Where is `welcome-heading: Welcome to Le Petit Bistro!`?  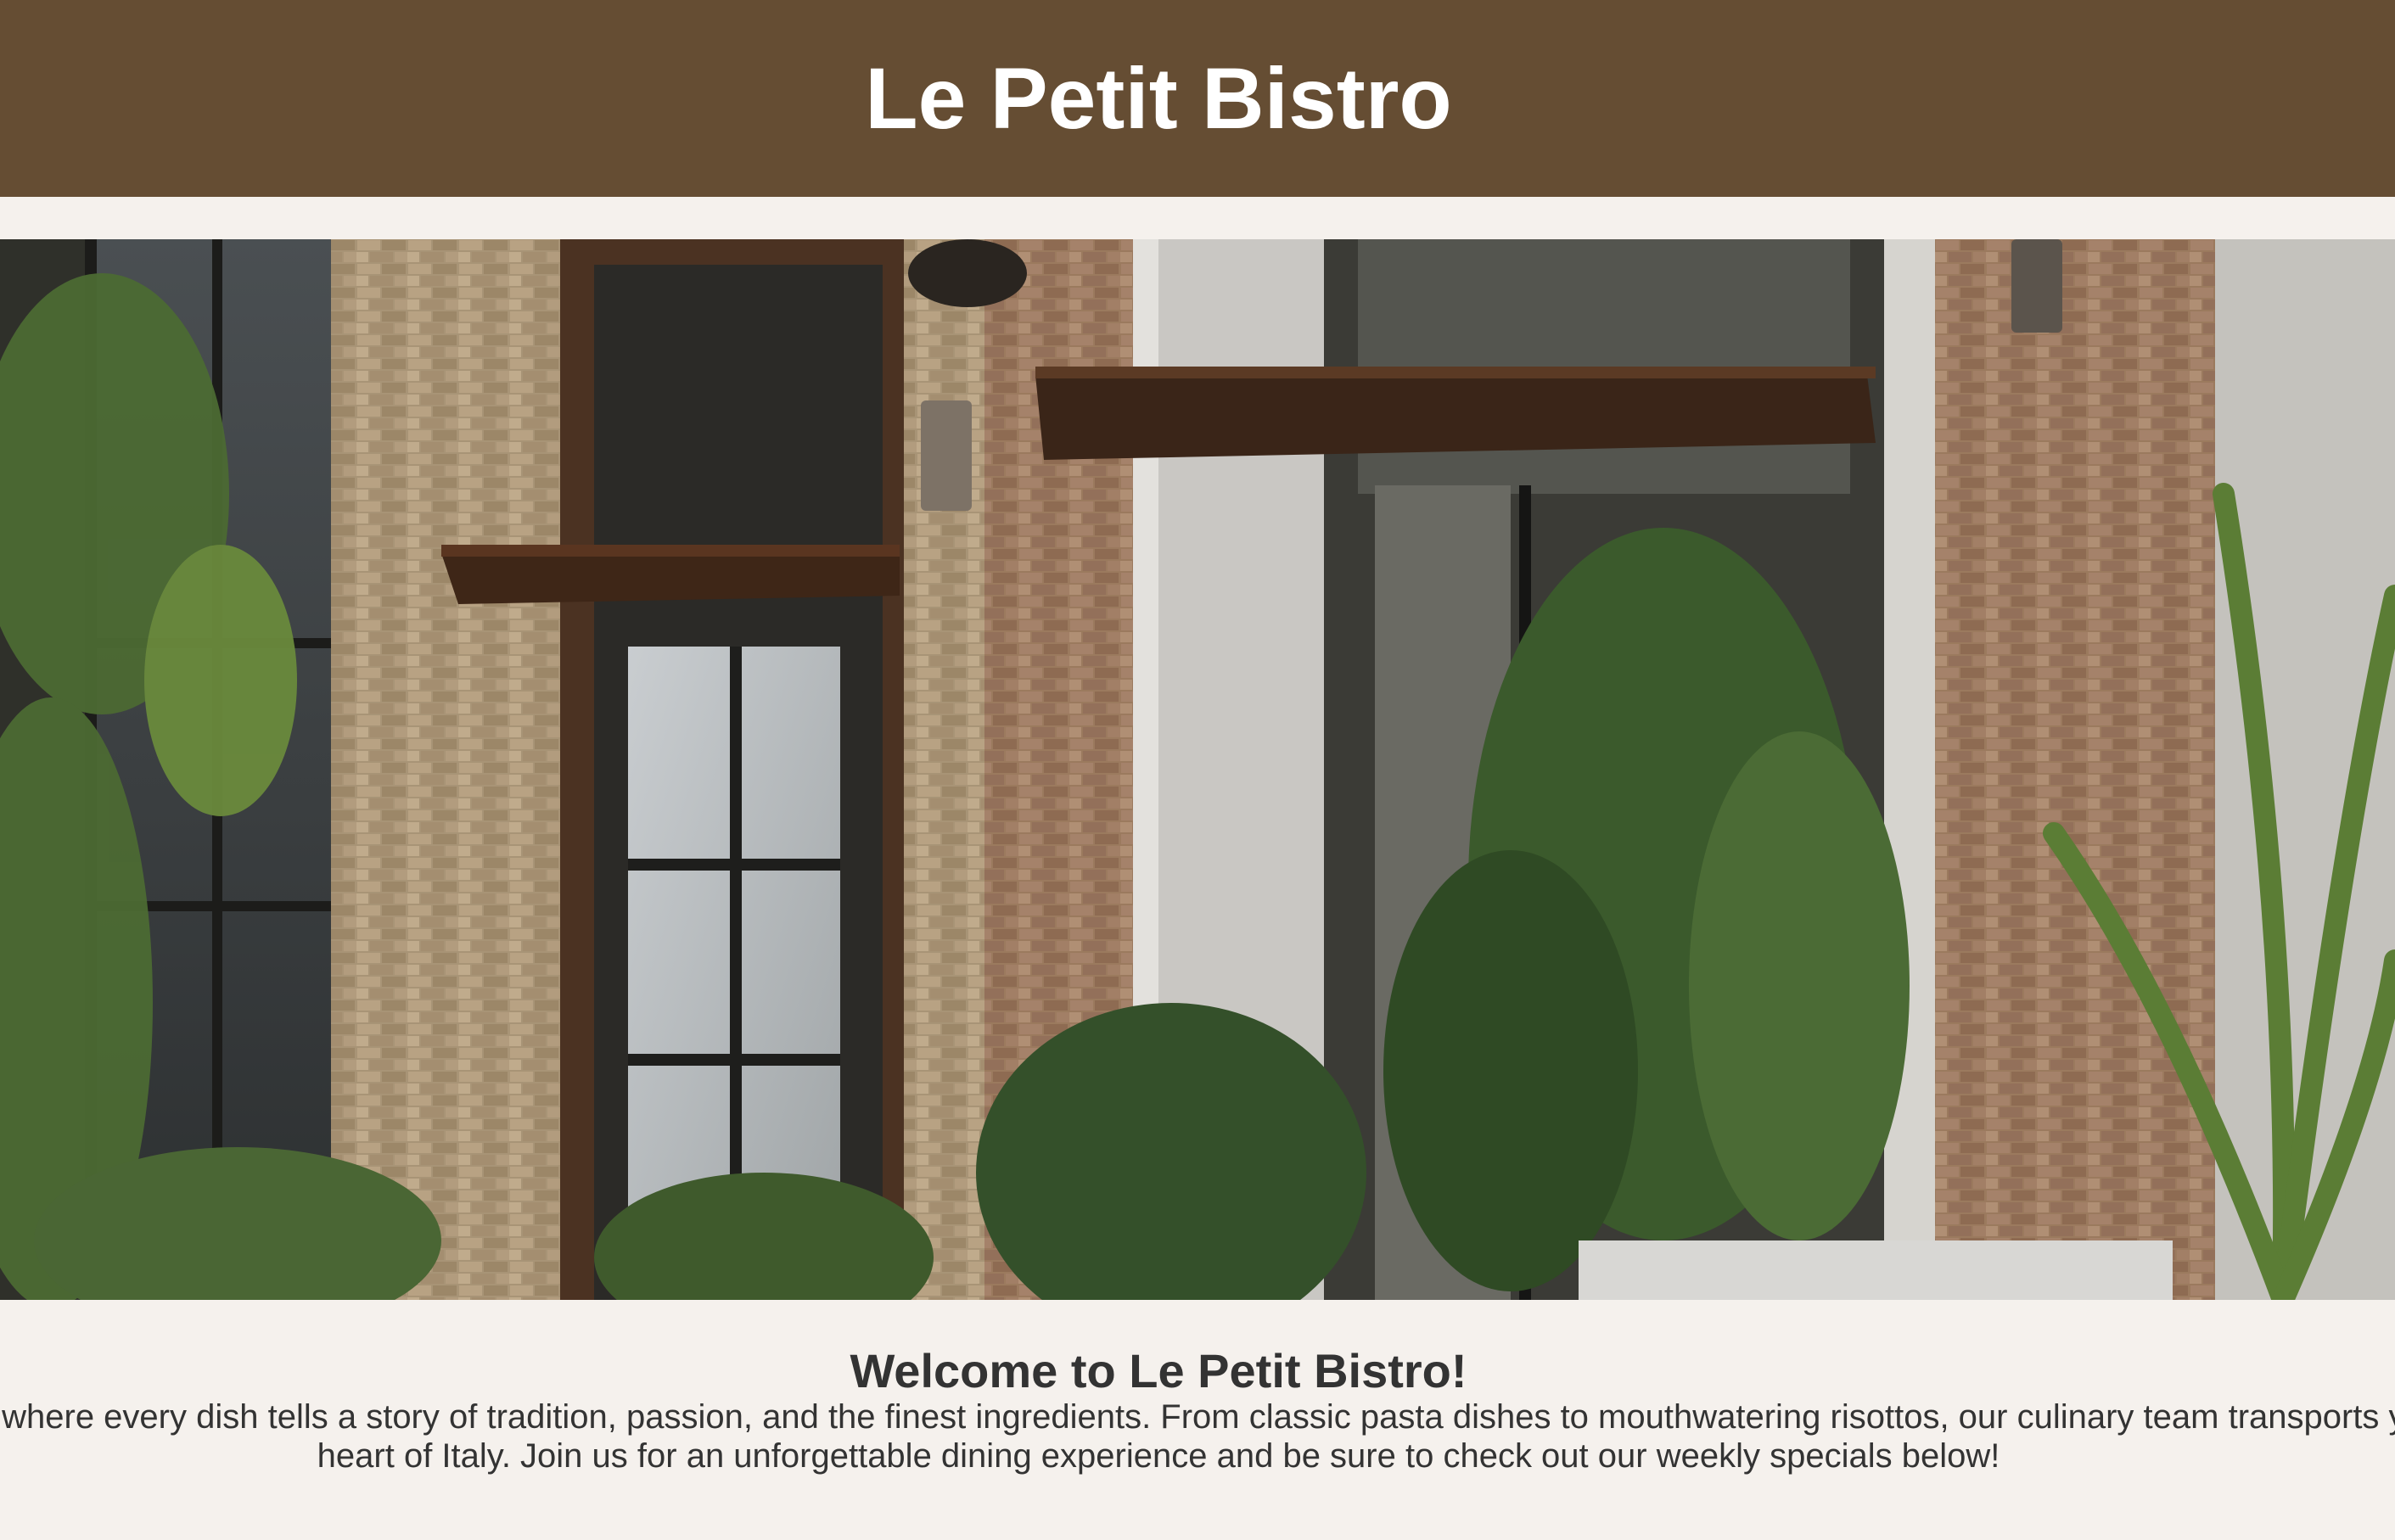 welcome-heading: Welcome to Le Petit Bistro! is located at coordinates (1158, 1370).